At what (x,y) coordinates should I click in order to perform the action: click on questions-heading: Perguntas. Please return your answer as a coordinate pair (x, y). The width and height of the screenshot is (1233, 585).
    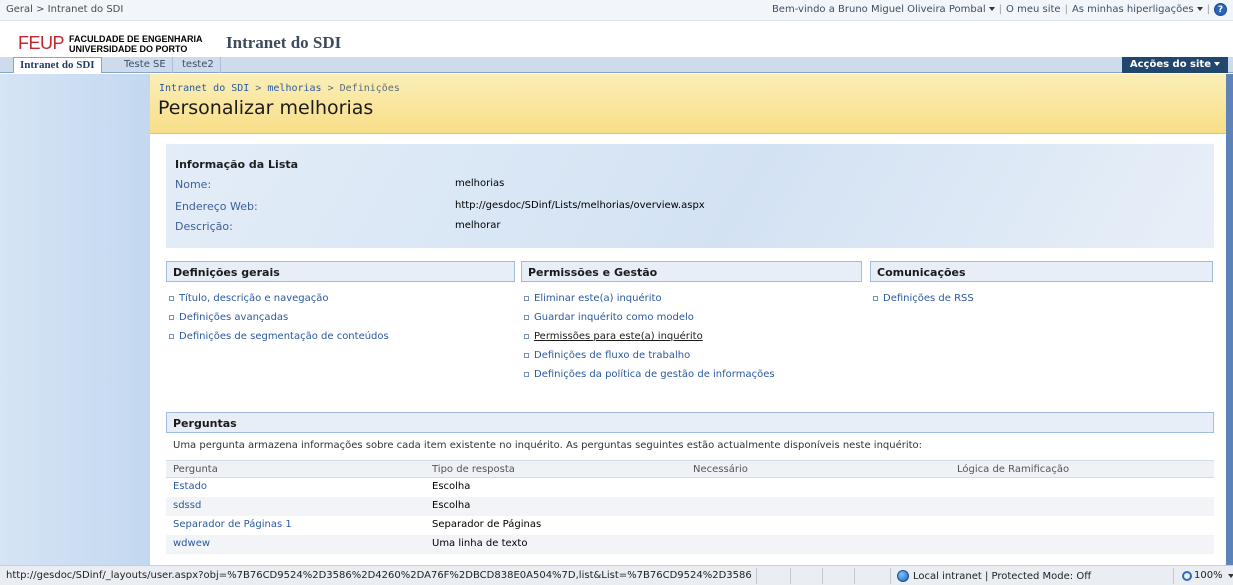
    Looking at the image, I should click on (690, 422).